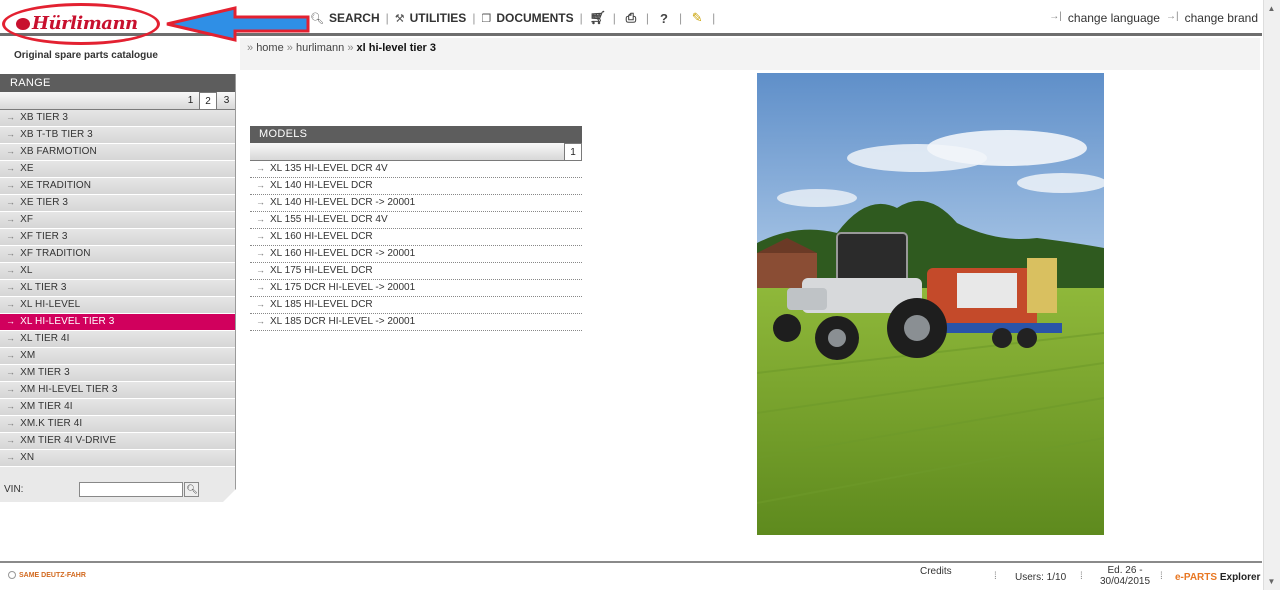 Image resolution: width=1280 pixels, height=590 pixels. I want to click on range-page-1: 1, so click(190, 100).